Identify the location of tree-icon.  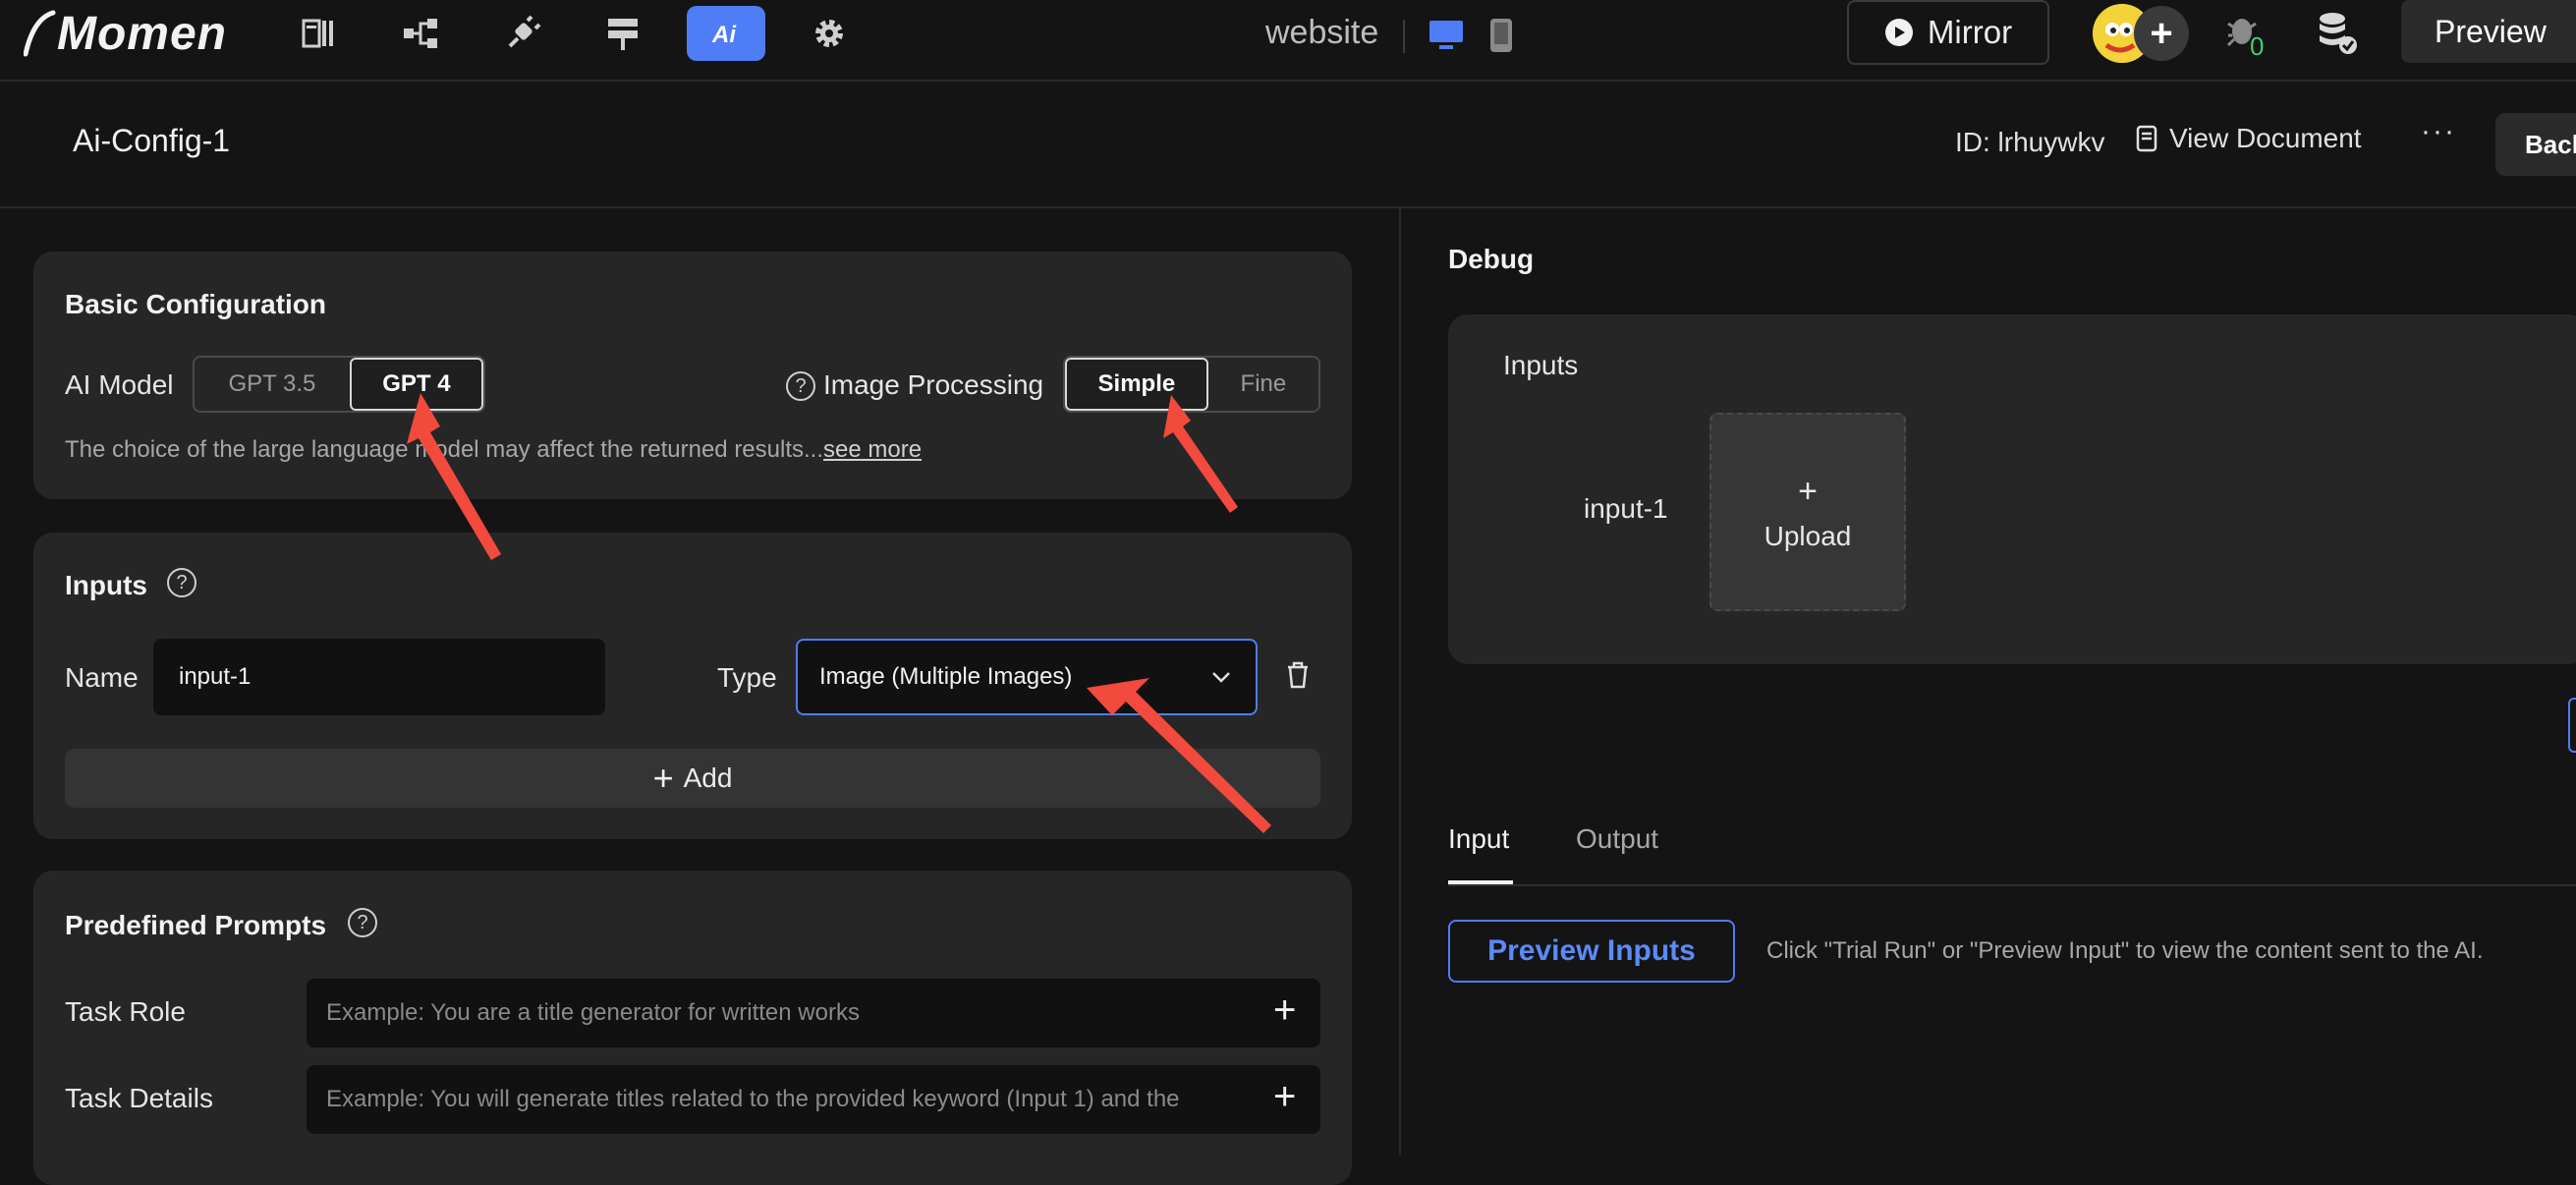
(420, 34).